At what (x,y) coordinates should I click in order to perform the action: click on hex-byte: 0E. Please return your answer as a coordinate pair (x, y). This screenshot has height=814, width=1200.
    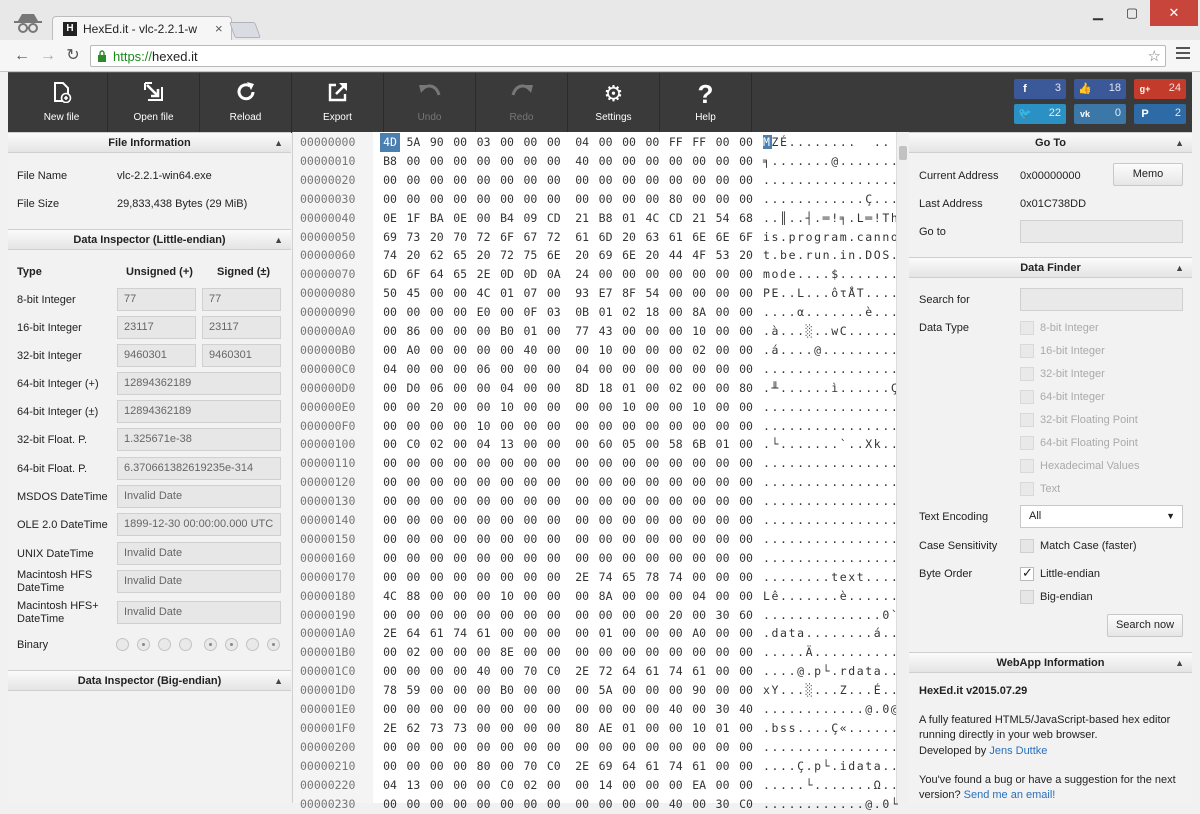
    Looking at the image, I should click on (390, 218).